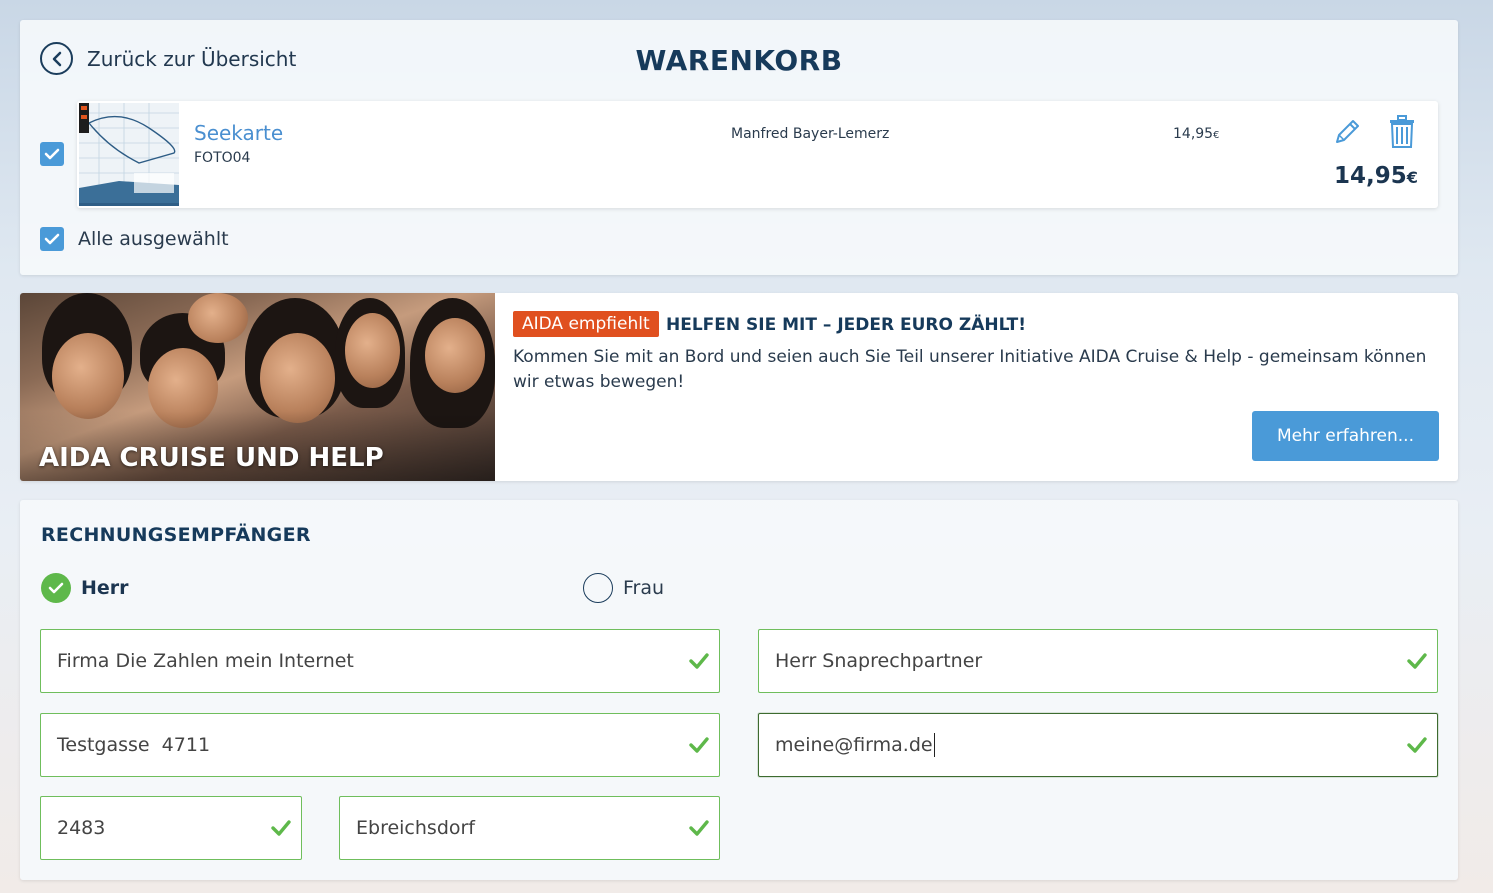 The image size is (1493, 893). Describe the element at coordinates (1216, 135) in the screenshot. I see `unit-price-currency: €` at that location.